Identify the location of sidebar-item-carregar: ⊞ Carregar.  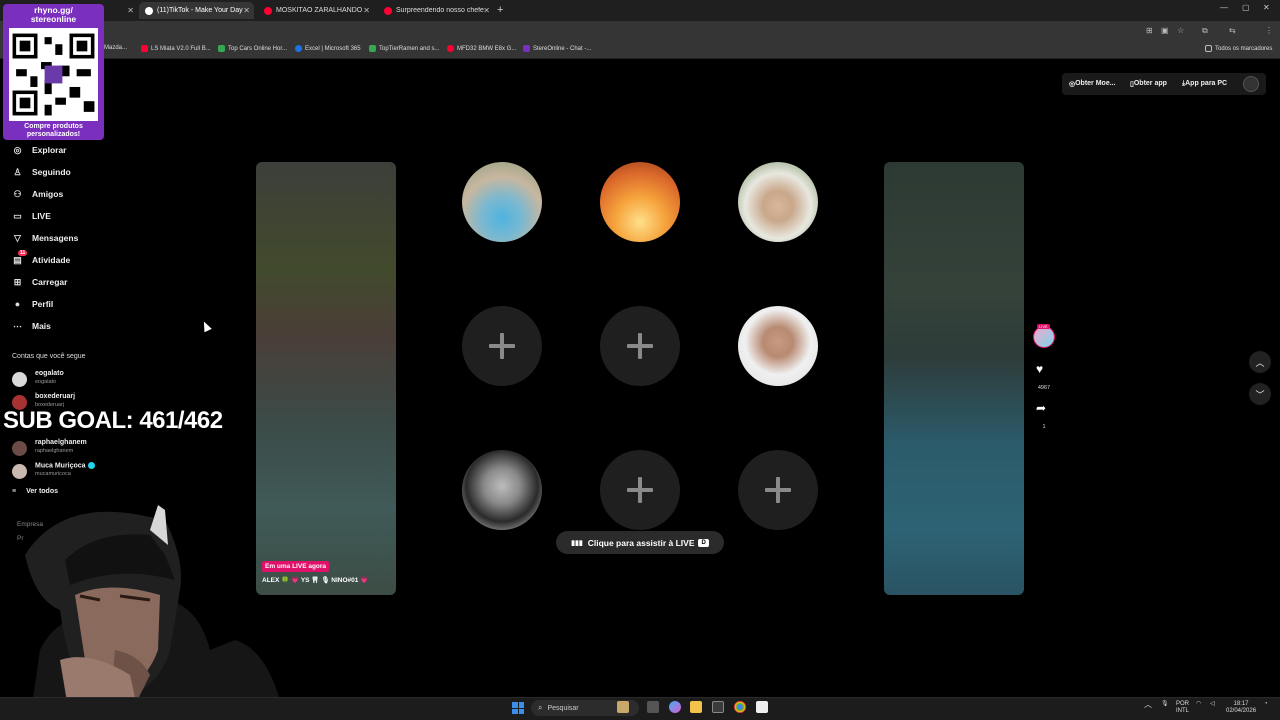
(40, 282).